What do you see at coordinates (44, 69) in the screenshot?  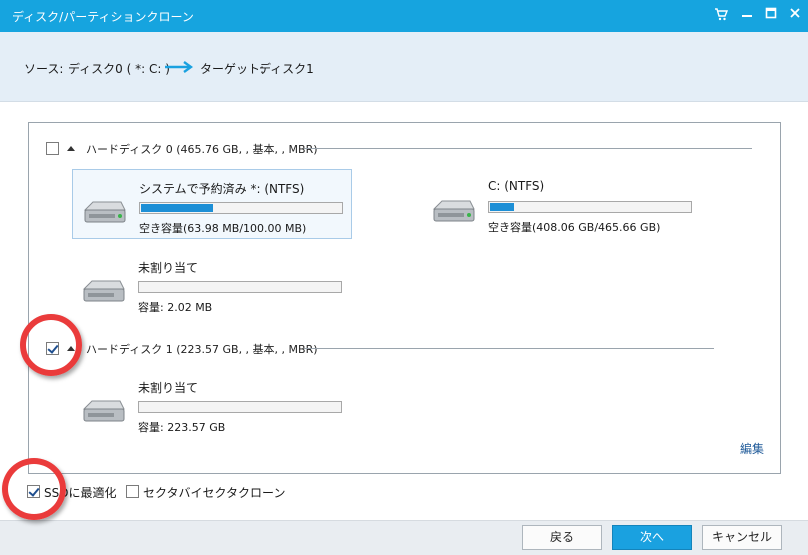 I see `source-label: ソース:` at bounding box center [44, 69].